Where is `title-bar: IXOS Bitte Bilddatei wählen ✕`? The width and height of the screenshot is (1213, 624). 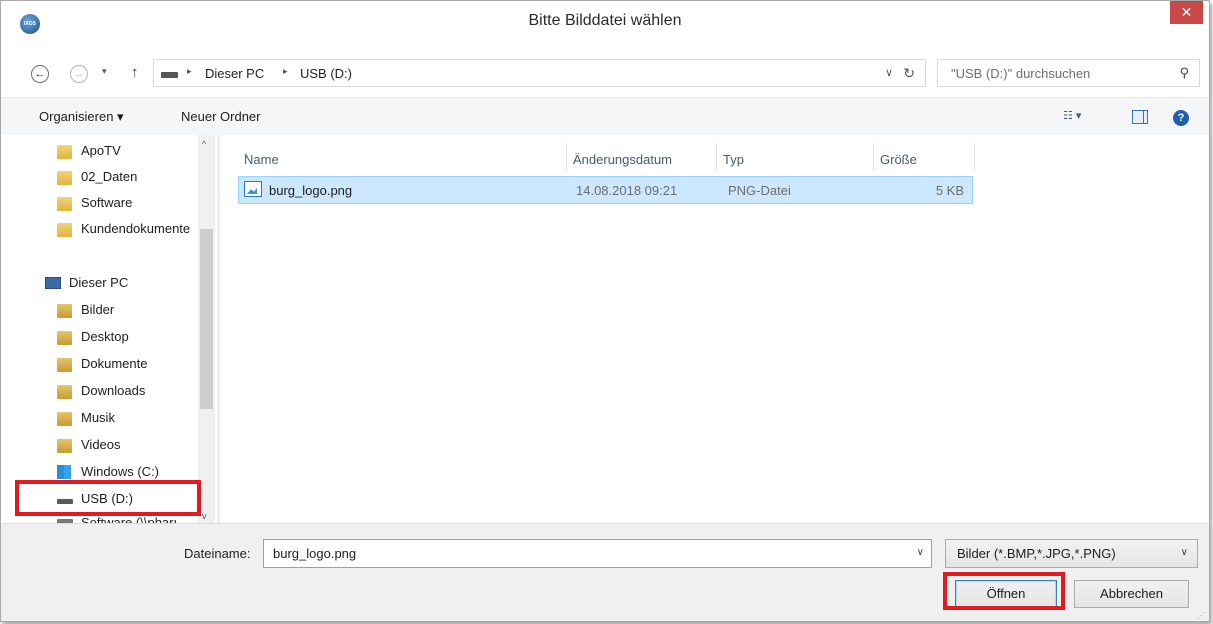
title-bar: IXOS Bitte Bilddatei wählen ✕ is located at coordinates (605, 20).